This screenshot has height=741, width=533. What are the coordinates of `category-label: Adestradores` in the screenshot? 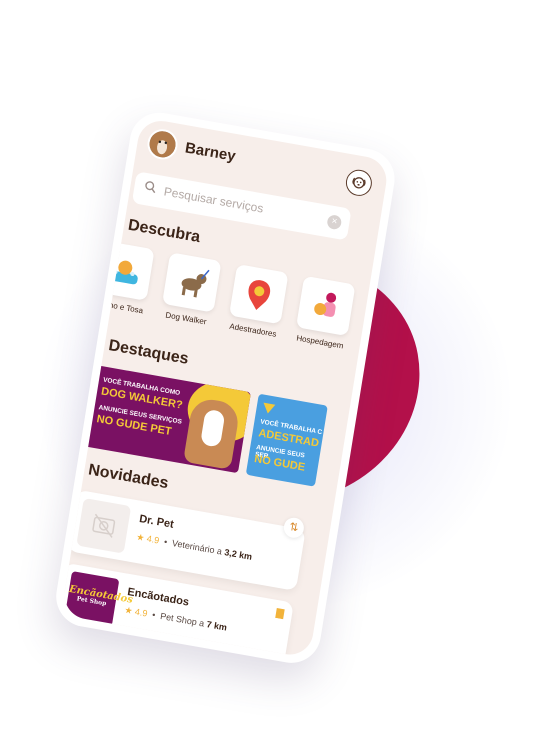 It's located at (253, 330).